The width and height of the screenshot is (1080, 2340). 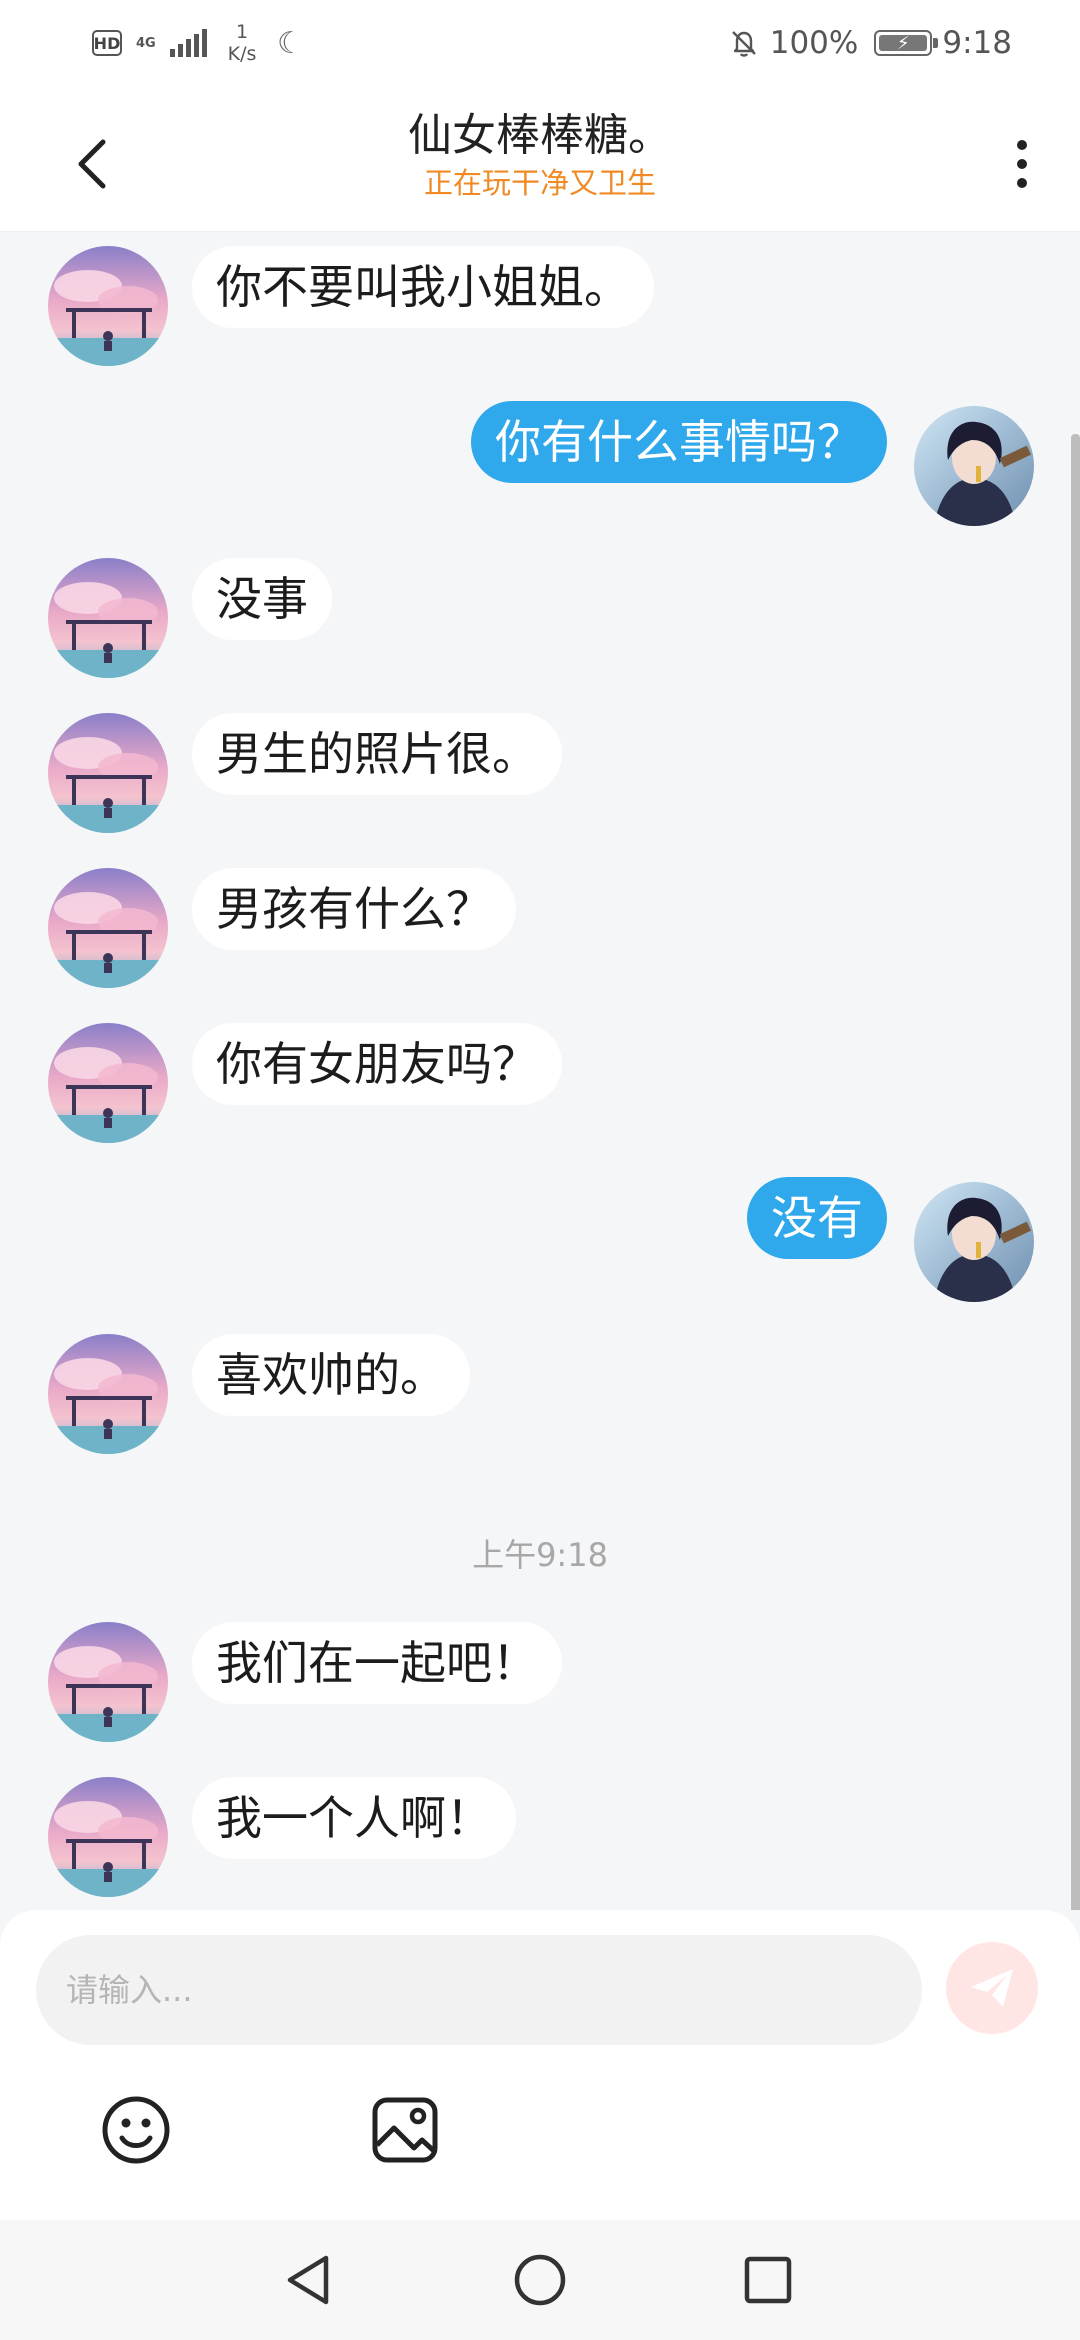 I want to click on signal-icon, so click(x=188, y=43).